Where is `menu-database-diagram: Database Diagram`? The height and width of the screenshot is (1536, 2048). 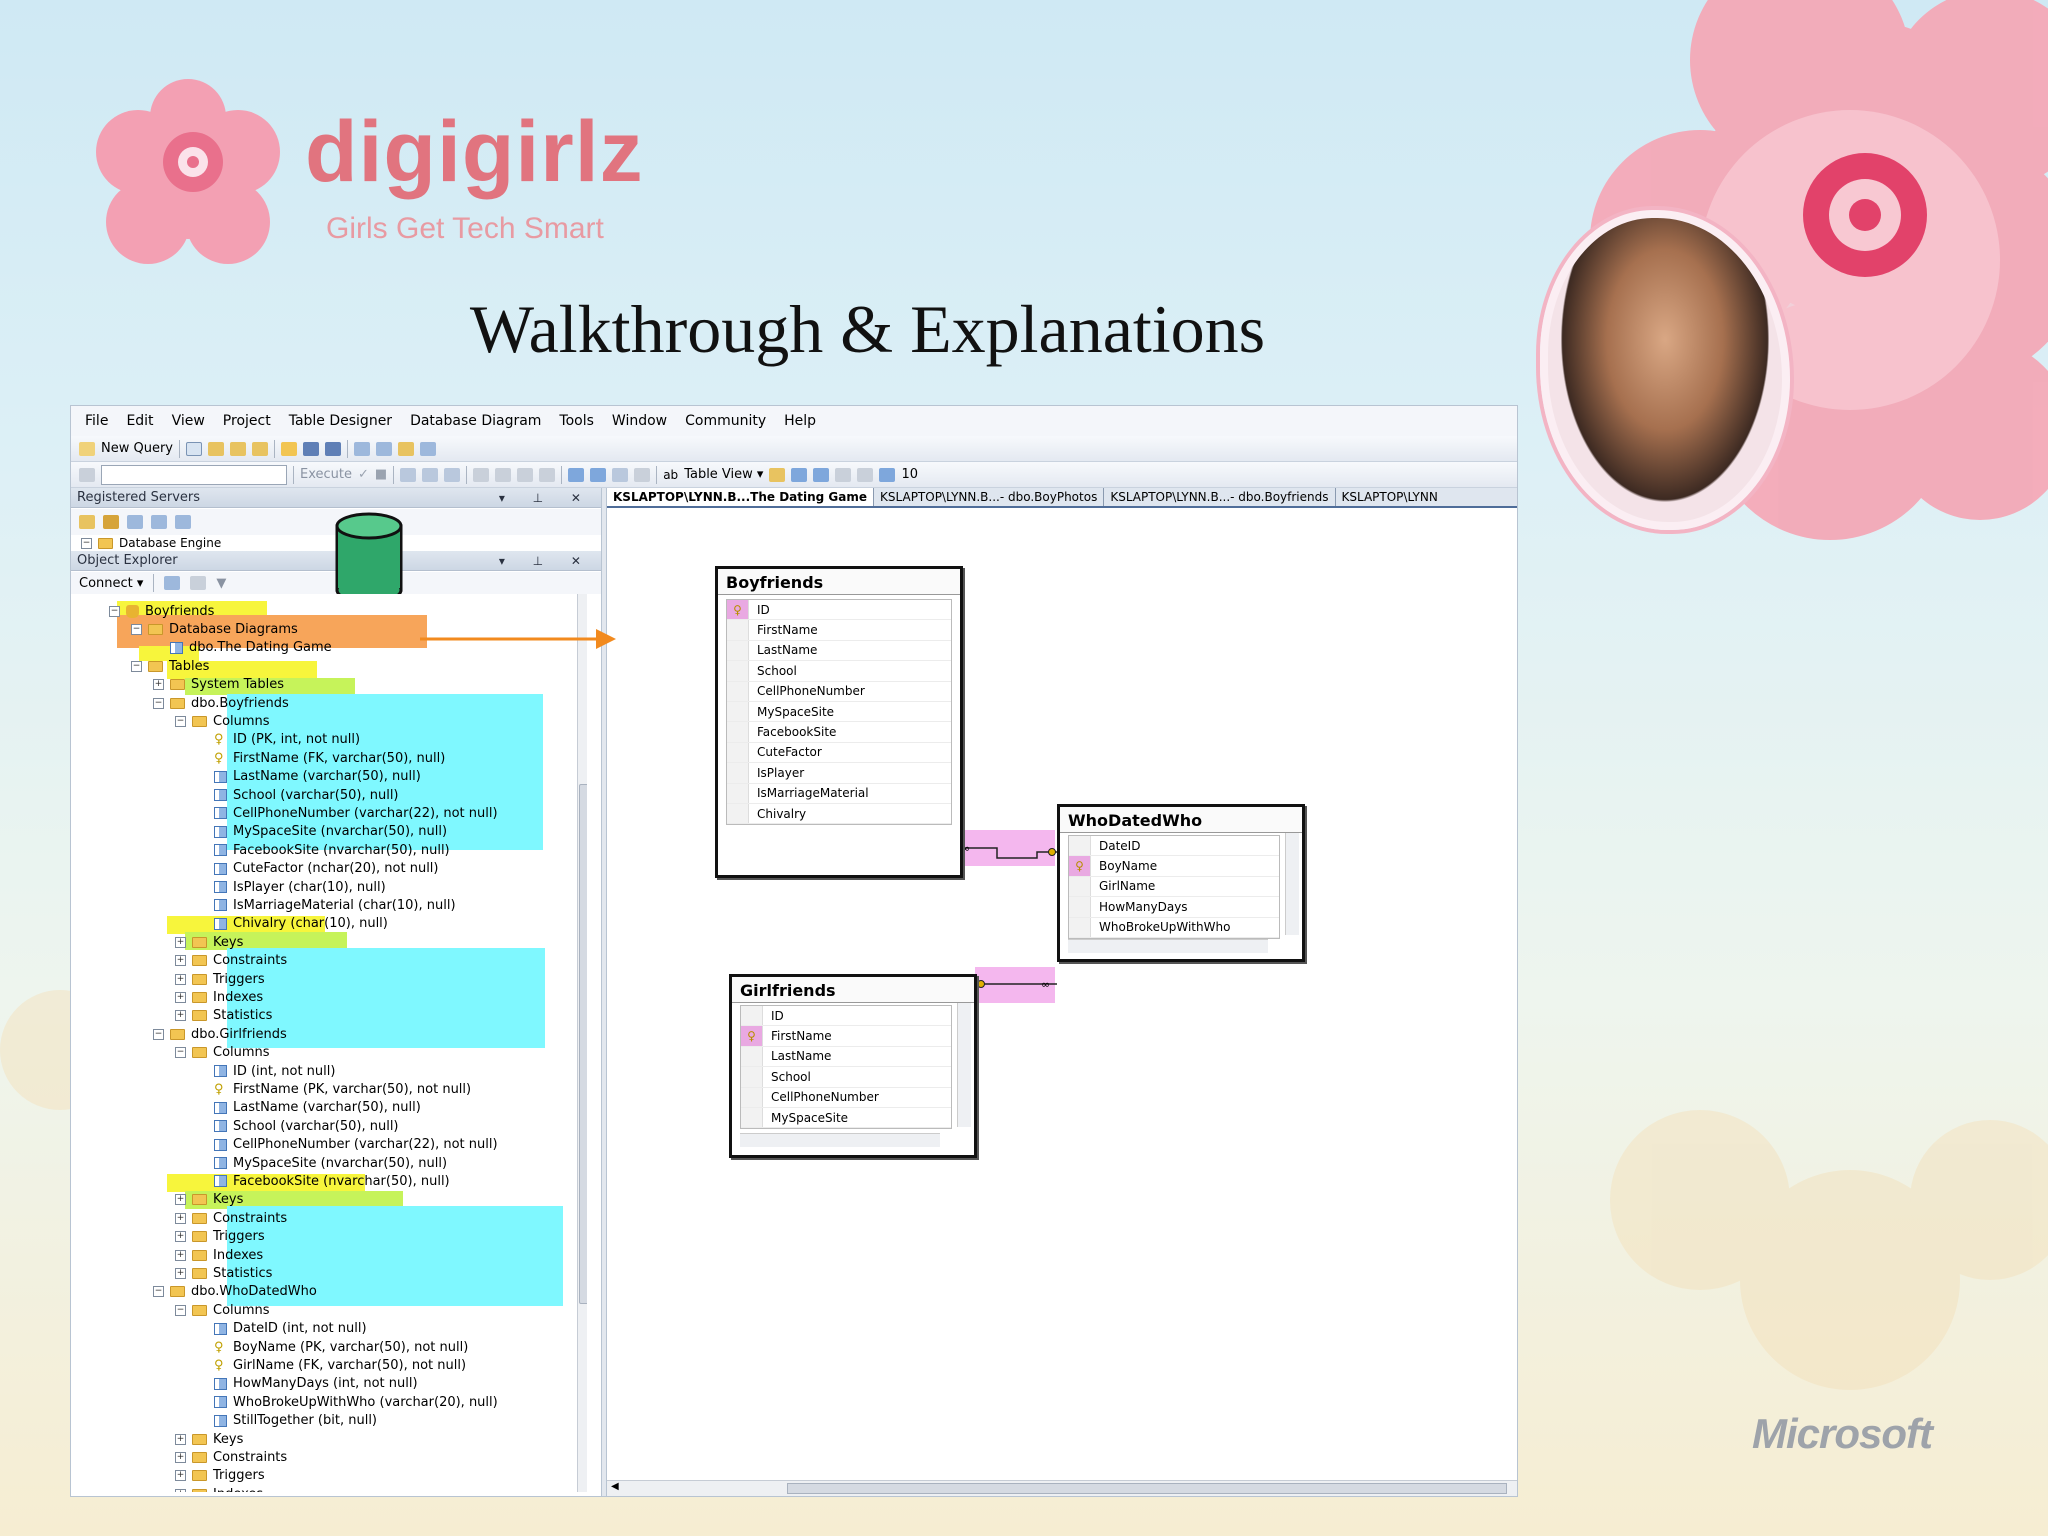 menu-database-diagram: Database Diagram is located at coordinates (475, 421).